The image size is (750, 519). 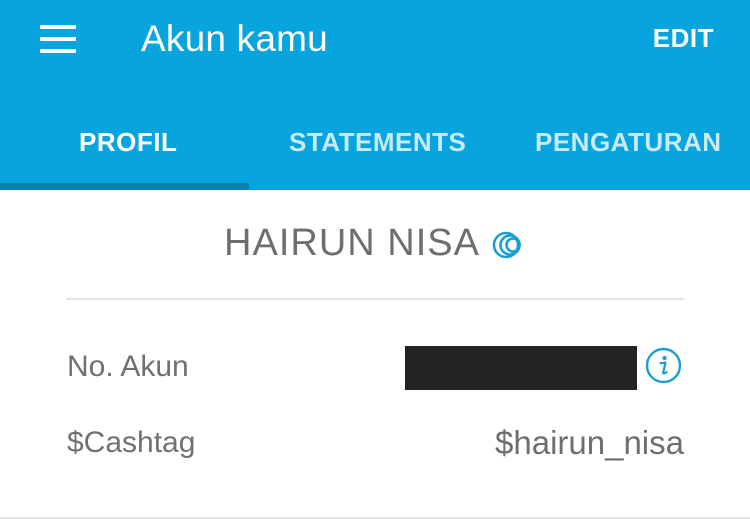 I want to click on page-title: Akun kamu, so click(x=234, y=38).